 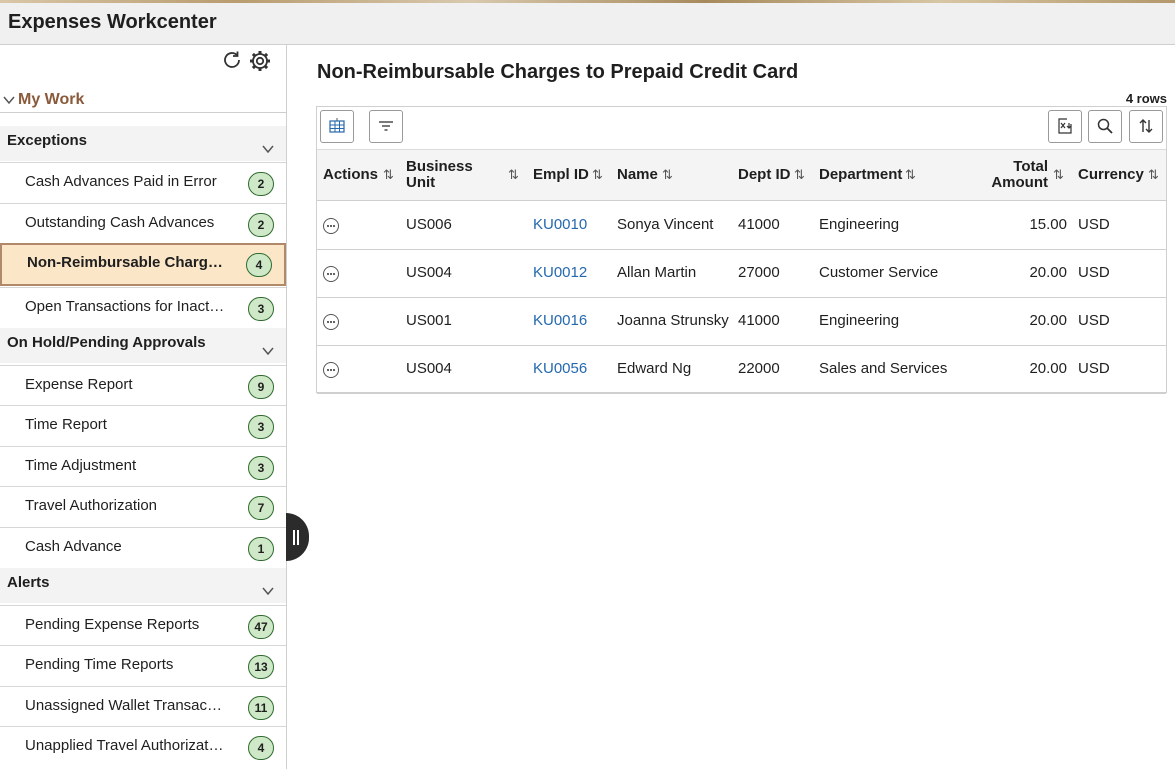 What do you see at coordinates (337, 126) in the screenshot?
I see `view-grid-button` at bounding box center [337, 126].